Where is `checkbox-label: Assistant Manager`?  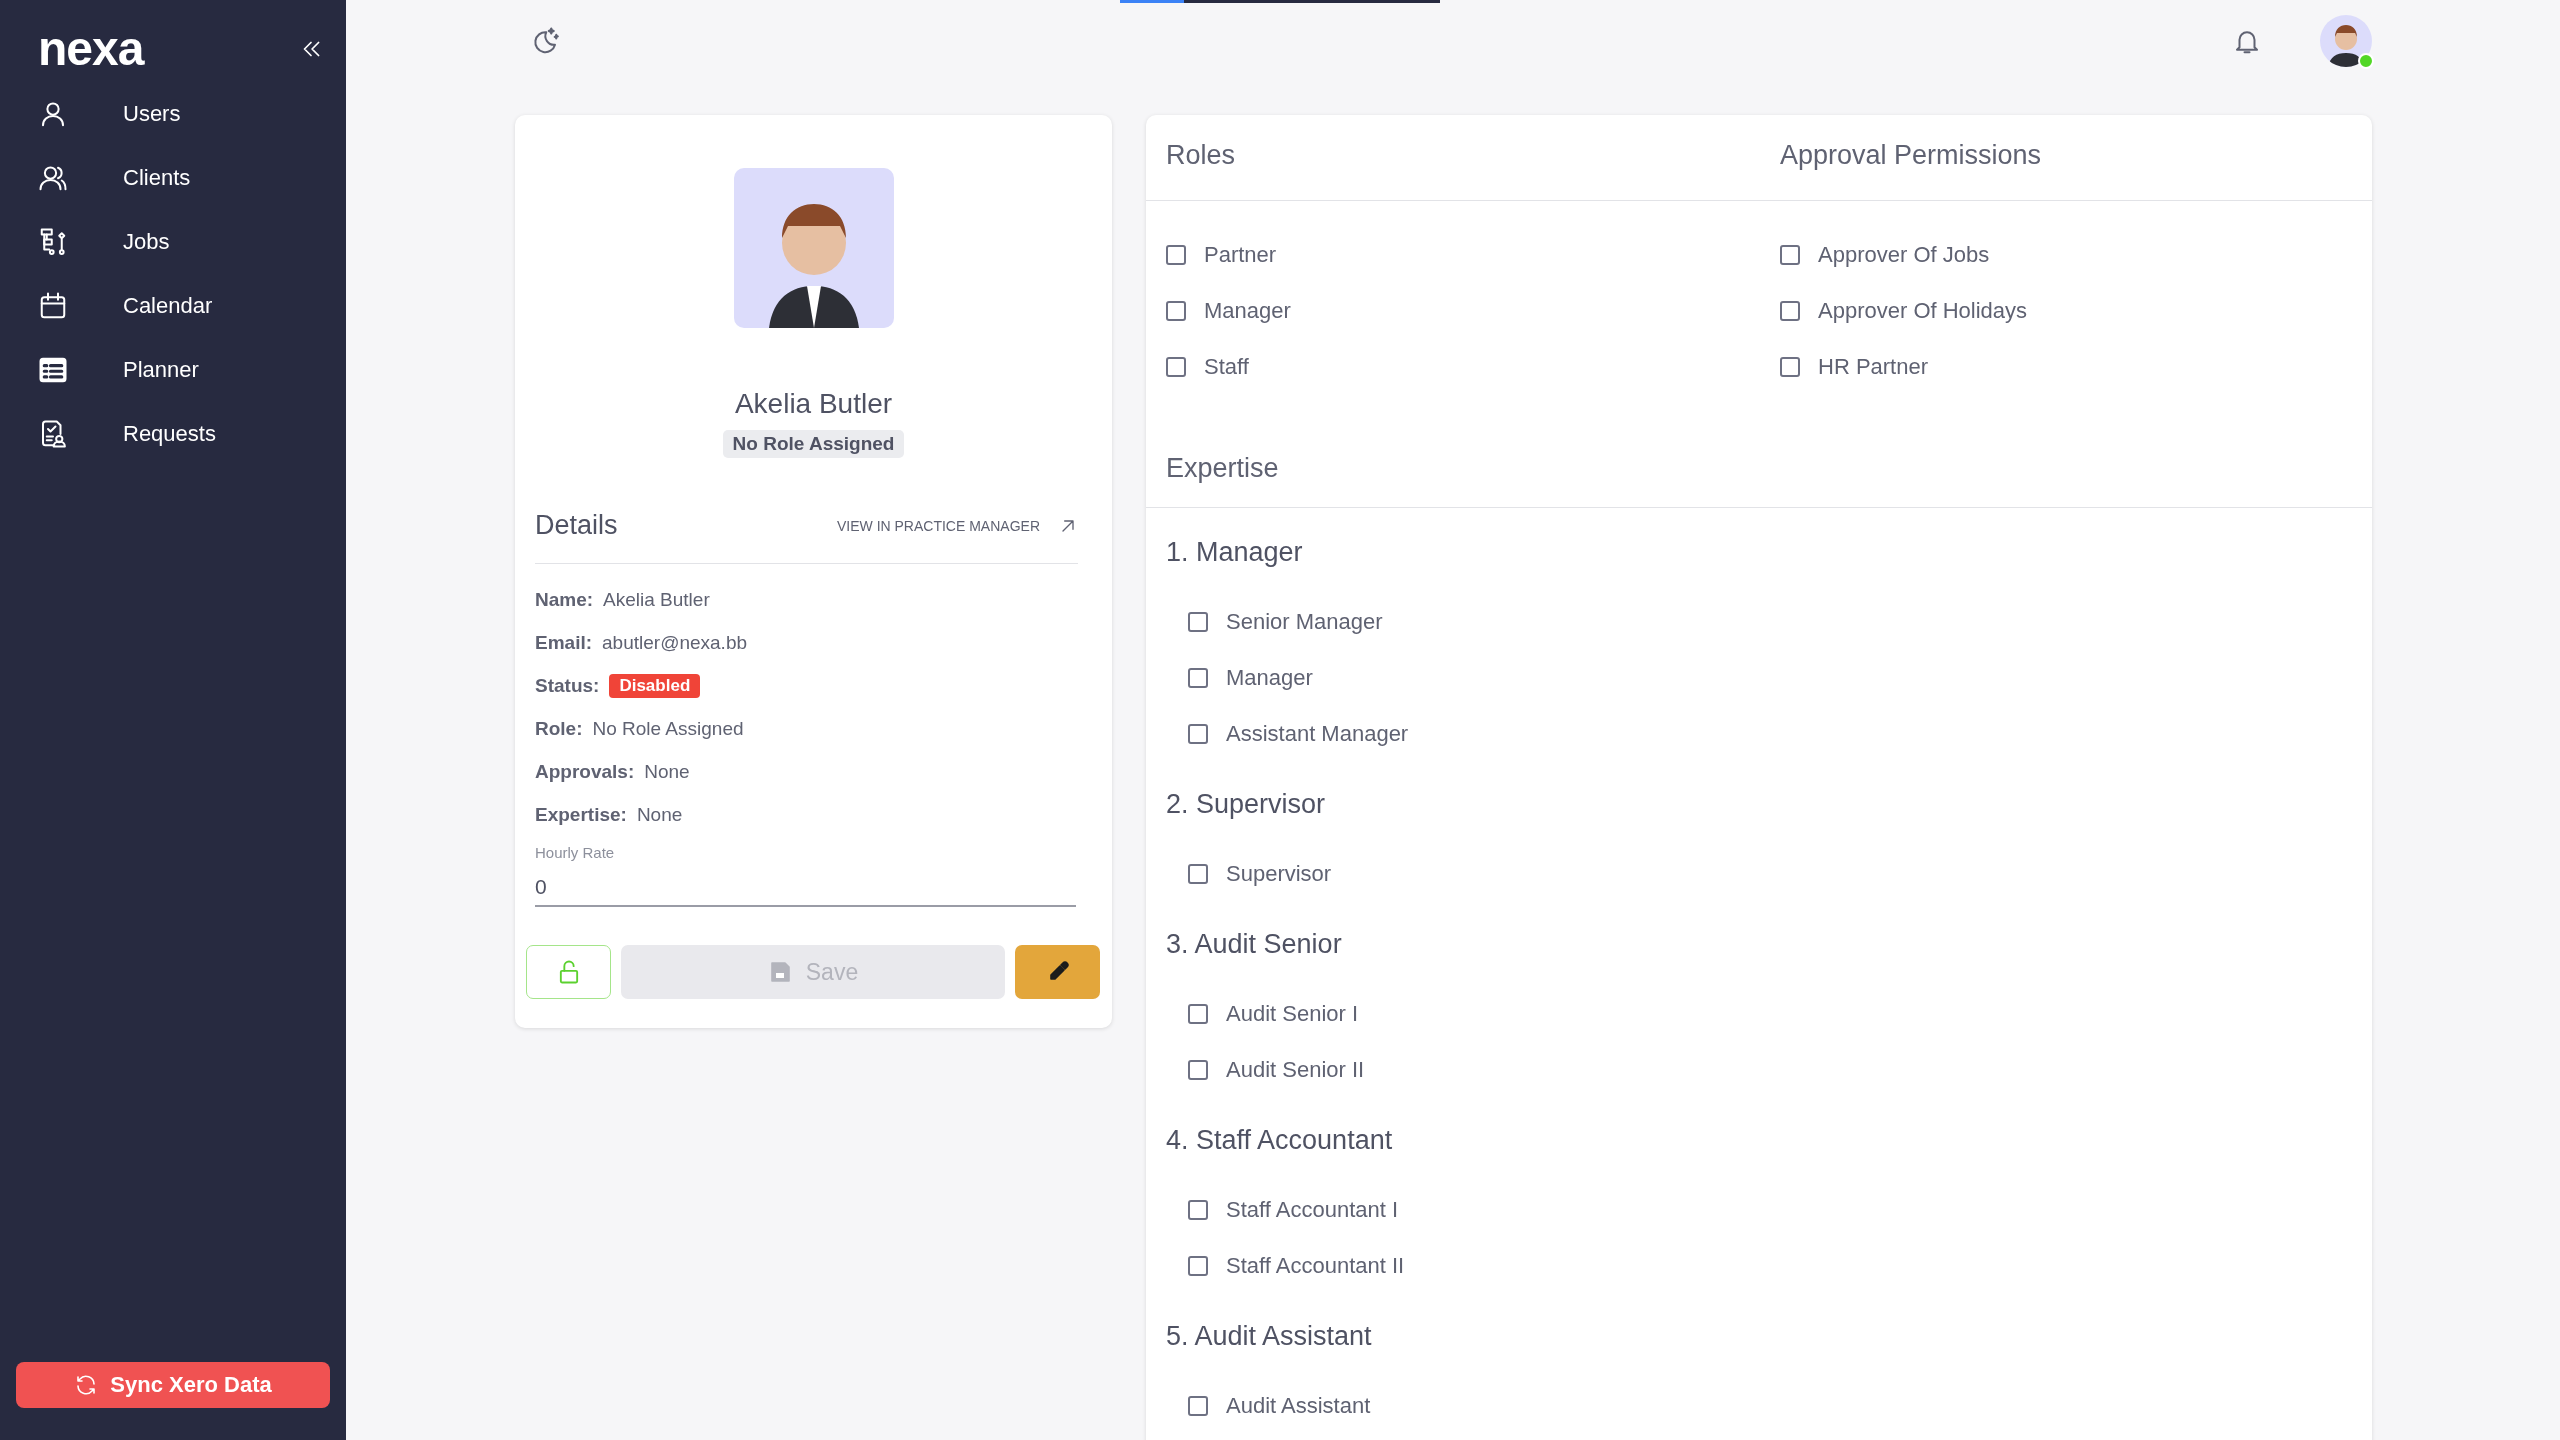
checkbox-label: Assistant Manager is located at coordinates (1317, 734).